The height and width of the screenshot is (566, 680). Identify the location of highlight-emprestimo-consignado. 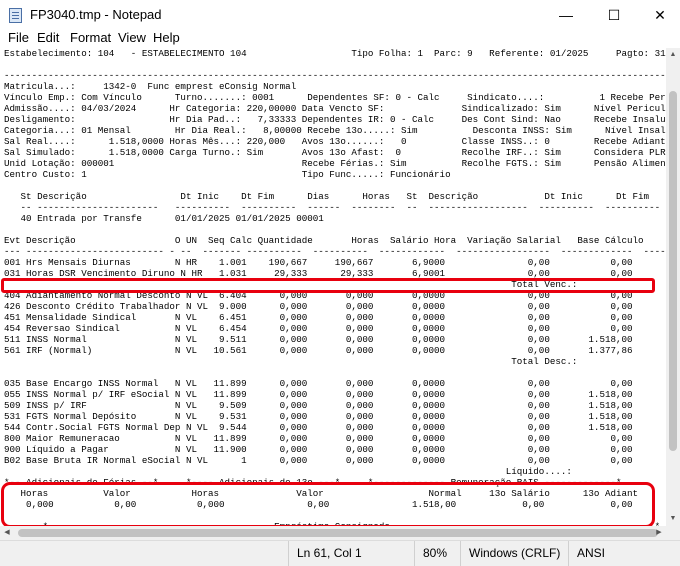
(328, 505).